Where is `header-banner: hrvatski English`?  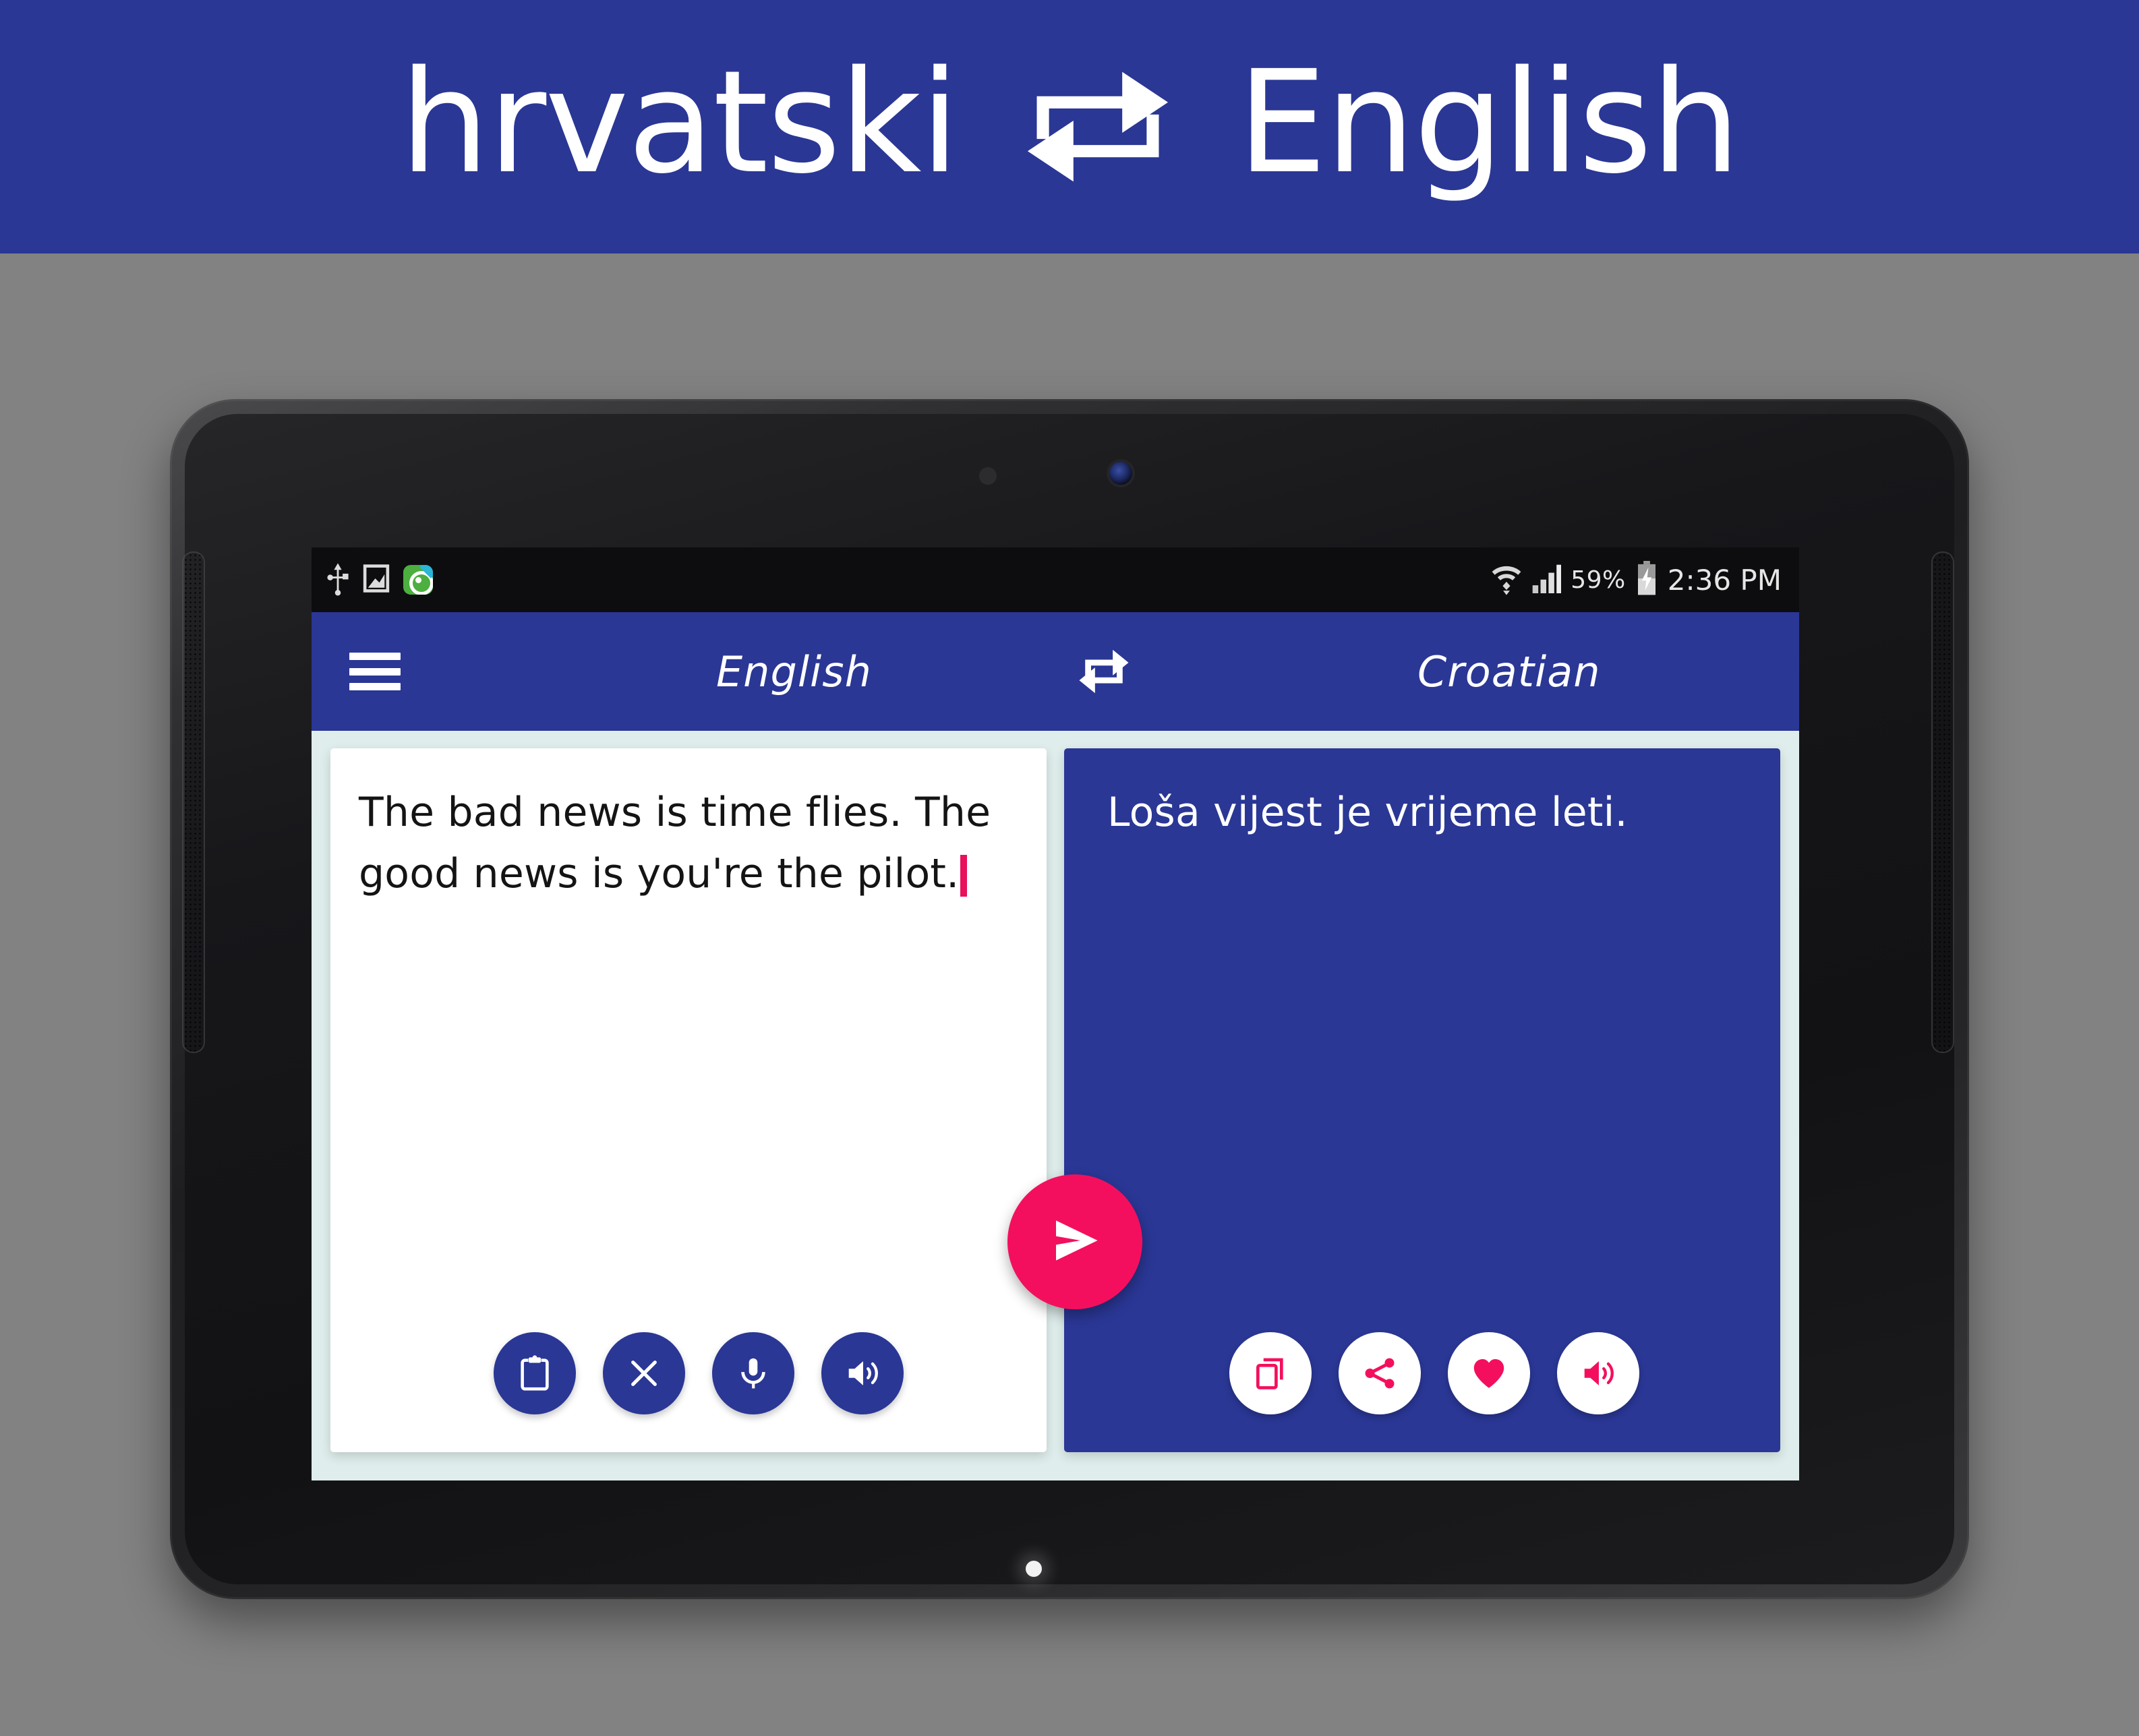
header-banner: hrvatski English is located at coordinates (1069, 126).